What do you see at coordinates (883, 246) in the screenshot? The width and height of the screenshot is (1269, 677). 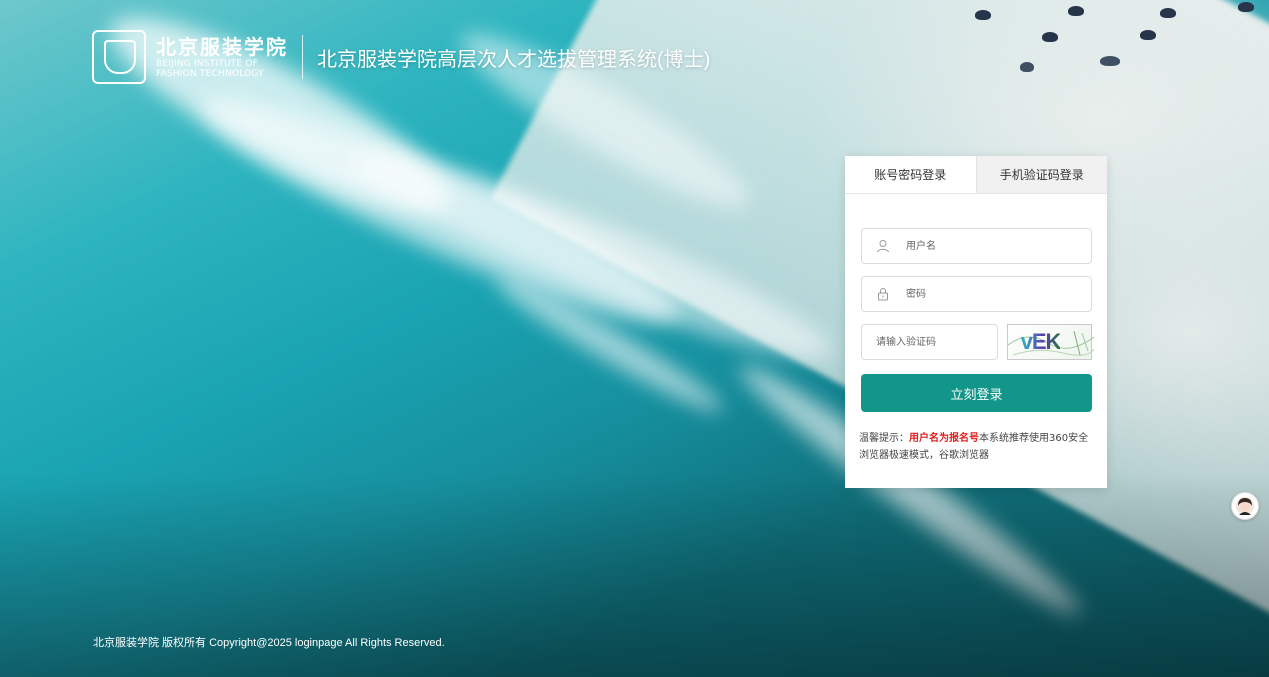 I see `user-icon` at bounding box center [883, 246].